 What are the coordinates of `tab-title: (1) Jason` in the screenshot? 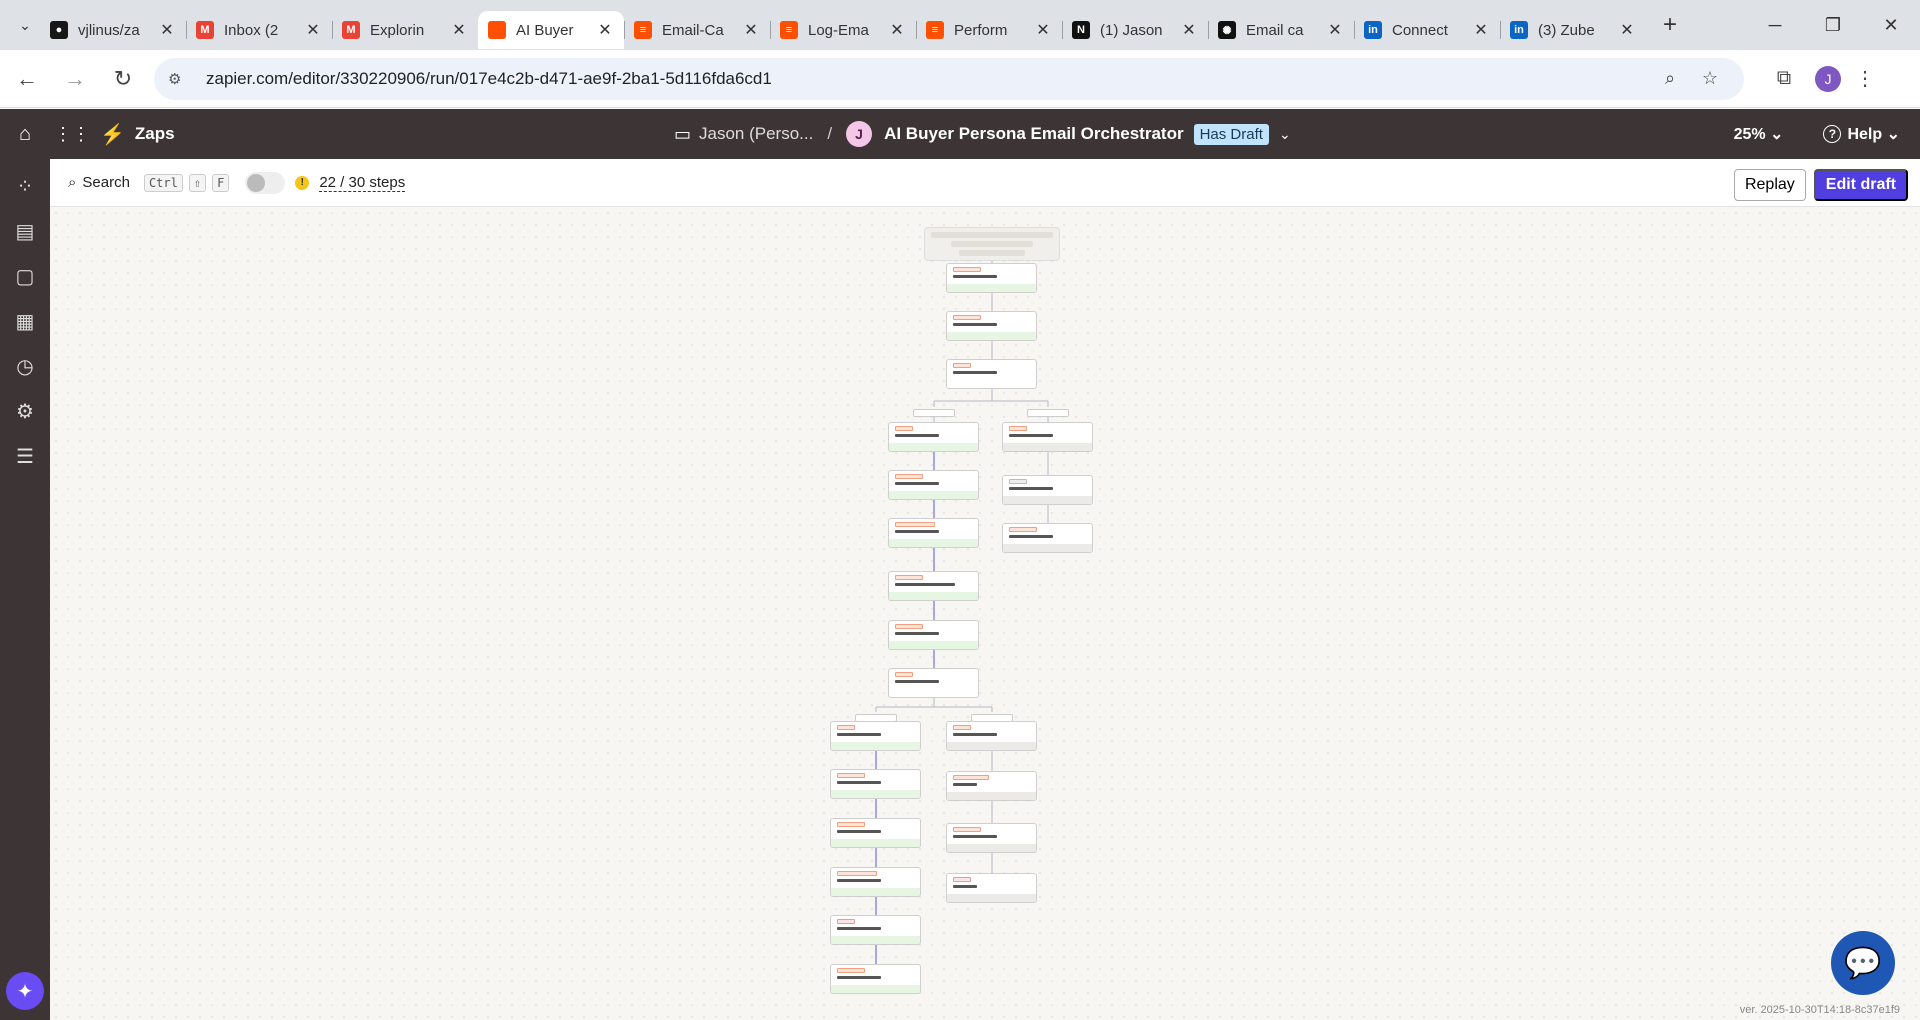 It's located at (1131, 30).